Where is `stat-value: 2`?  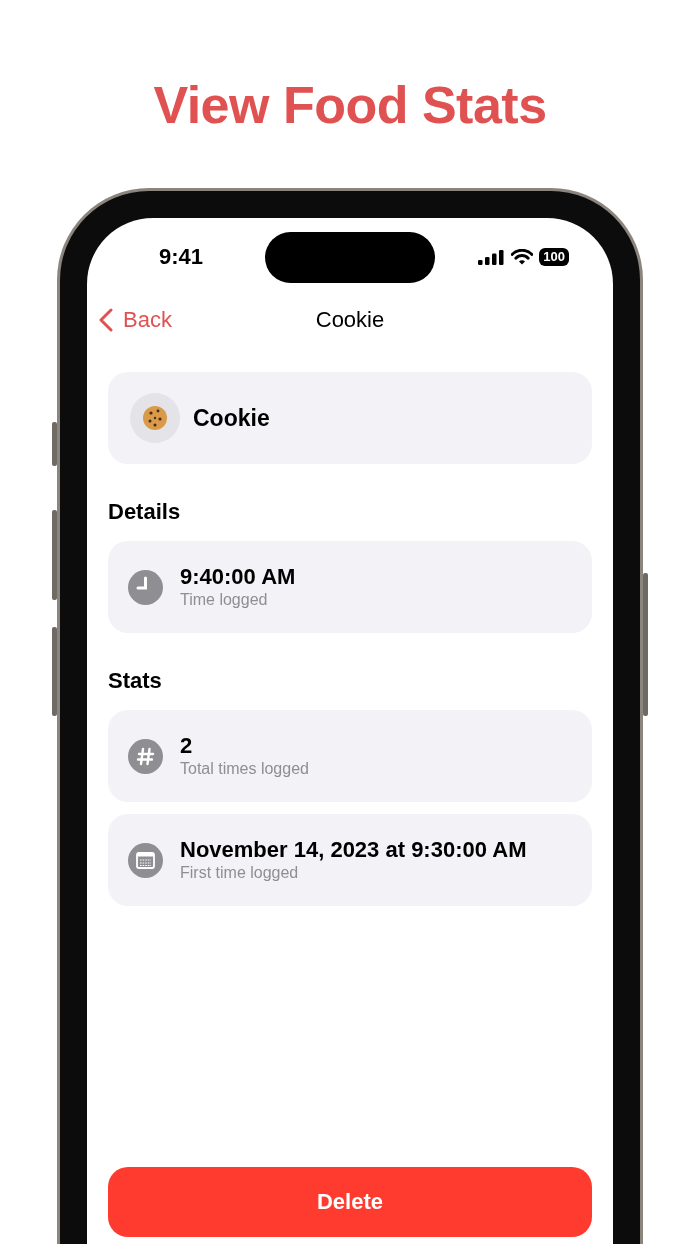 stat-value: 2 is located at coordinates (187, 746).